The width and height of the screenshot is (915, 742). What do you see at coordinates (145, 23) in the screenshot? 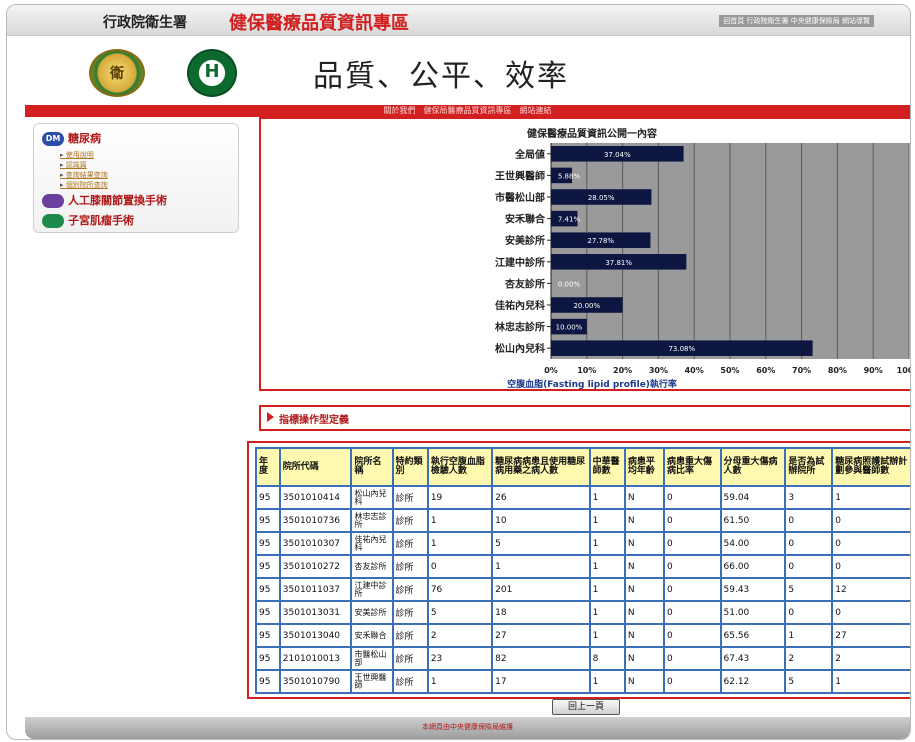
I see `gov-label: 行政院衛生署` at bounding box center [145, 23].